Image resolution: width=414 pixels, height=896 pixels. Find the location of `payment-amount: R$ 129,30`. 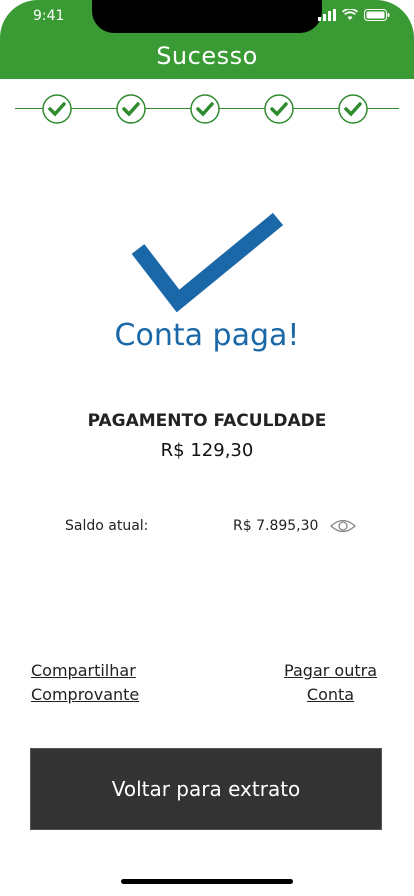

payment-amount: R$ 129,30 is located at coordinates (207, 450).